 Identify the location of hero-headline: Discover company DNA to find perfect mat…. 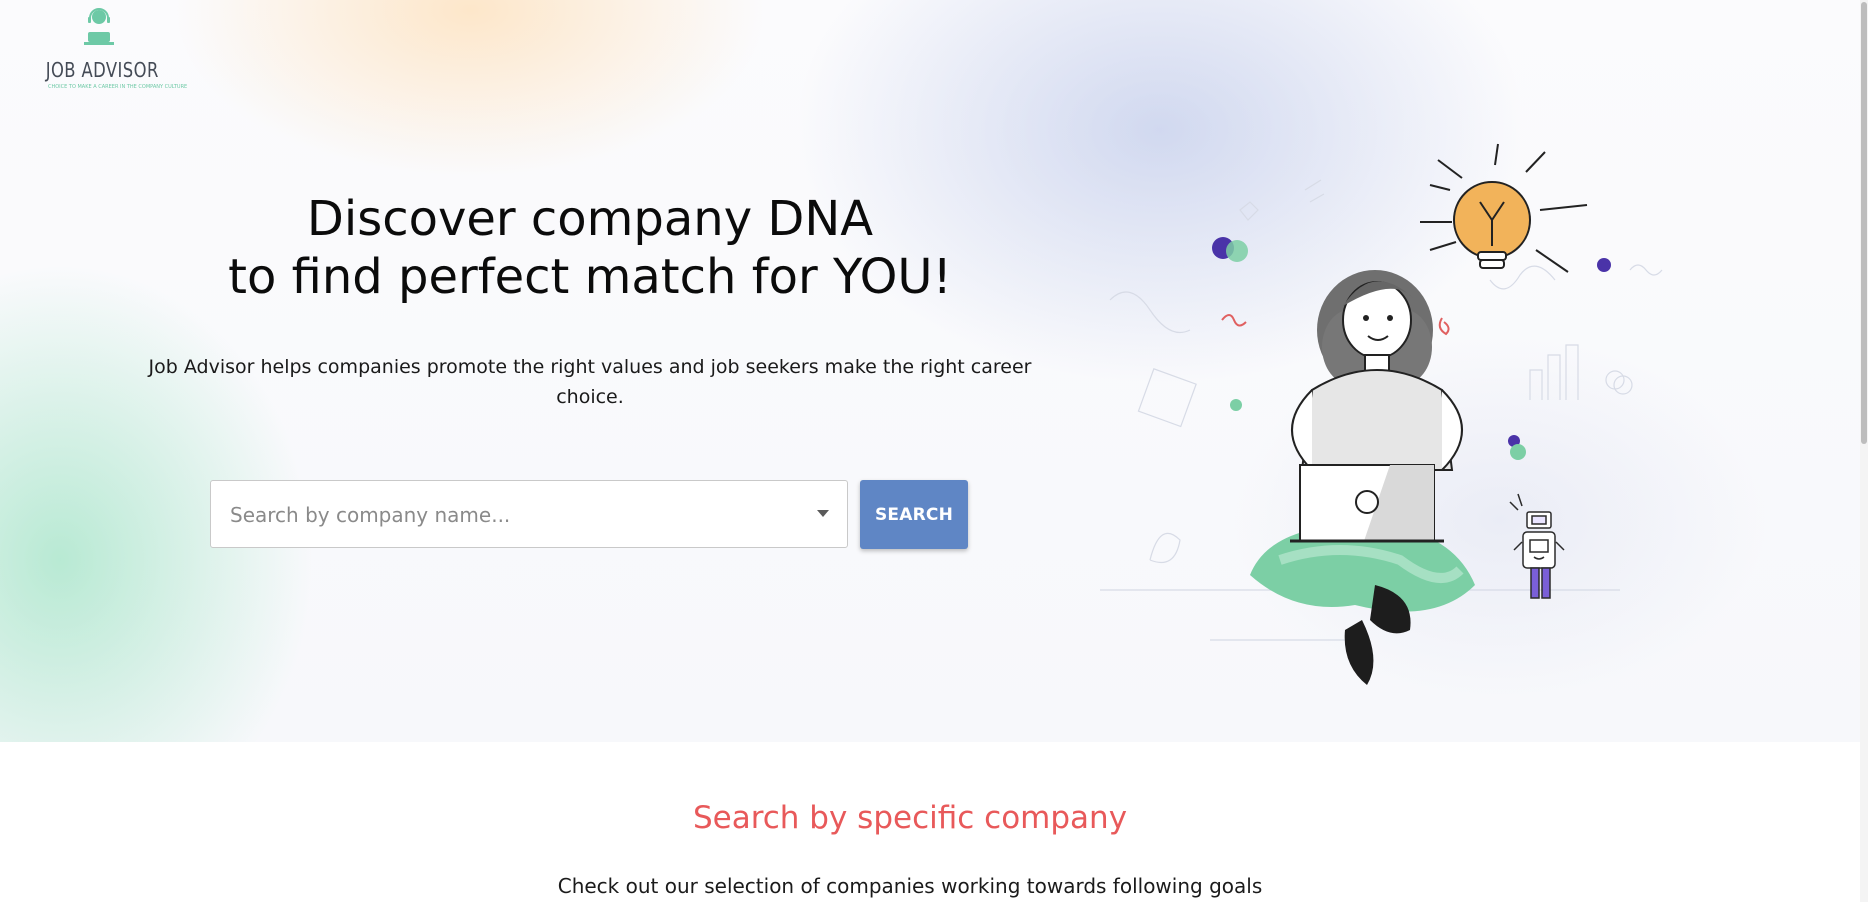
(590, 248).